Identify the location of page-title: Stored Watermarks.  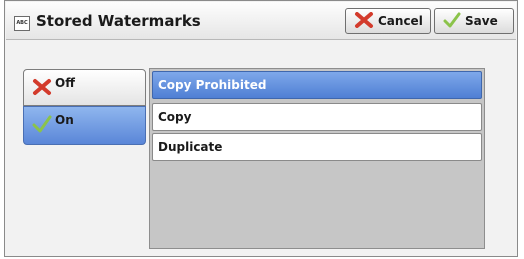
(118, 21).